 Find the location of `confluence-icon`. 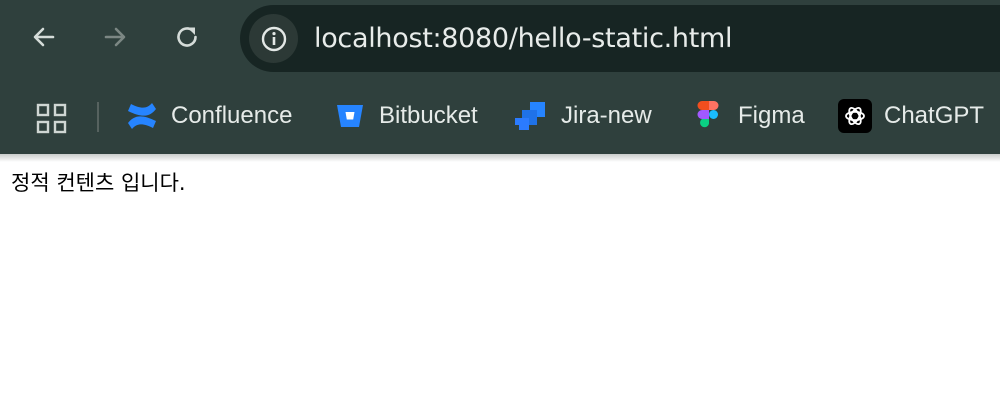

confluence-icon is located at coordinates (142, 116).